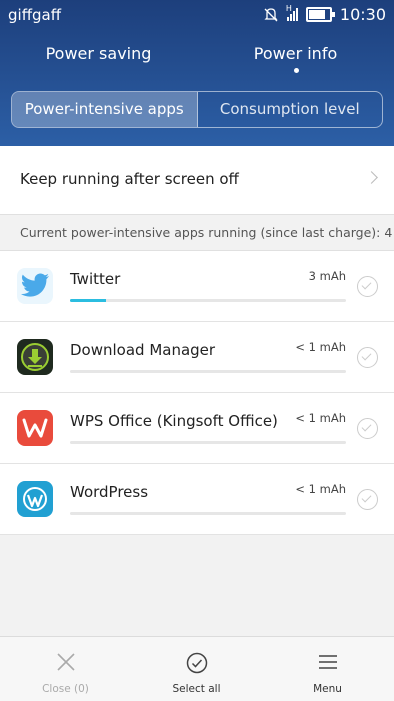 The width and height of the screenshot is (394, 701). What do you see at coordinates (98, 53) in the screenshot?
I see `tab-power-saving: Power saving` at bounding box center [98, 53].